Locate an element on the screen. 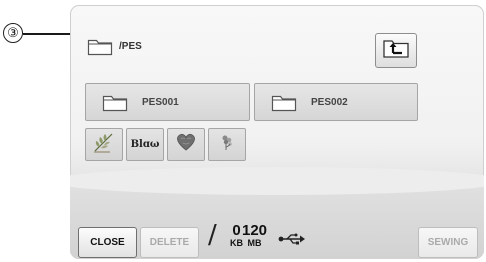  folder-up-icon is located at coordinates (396, 50).